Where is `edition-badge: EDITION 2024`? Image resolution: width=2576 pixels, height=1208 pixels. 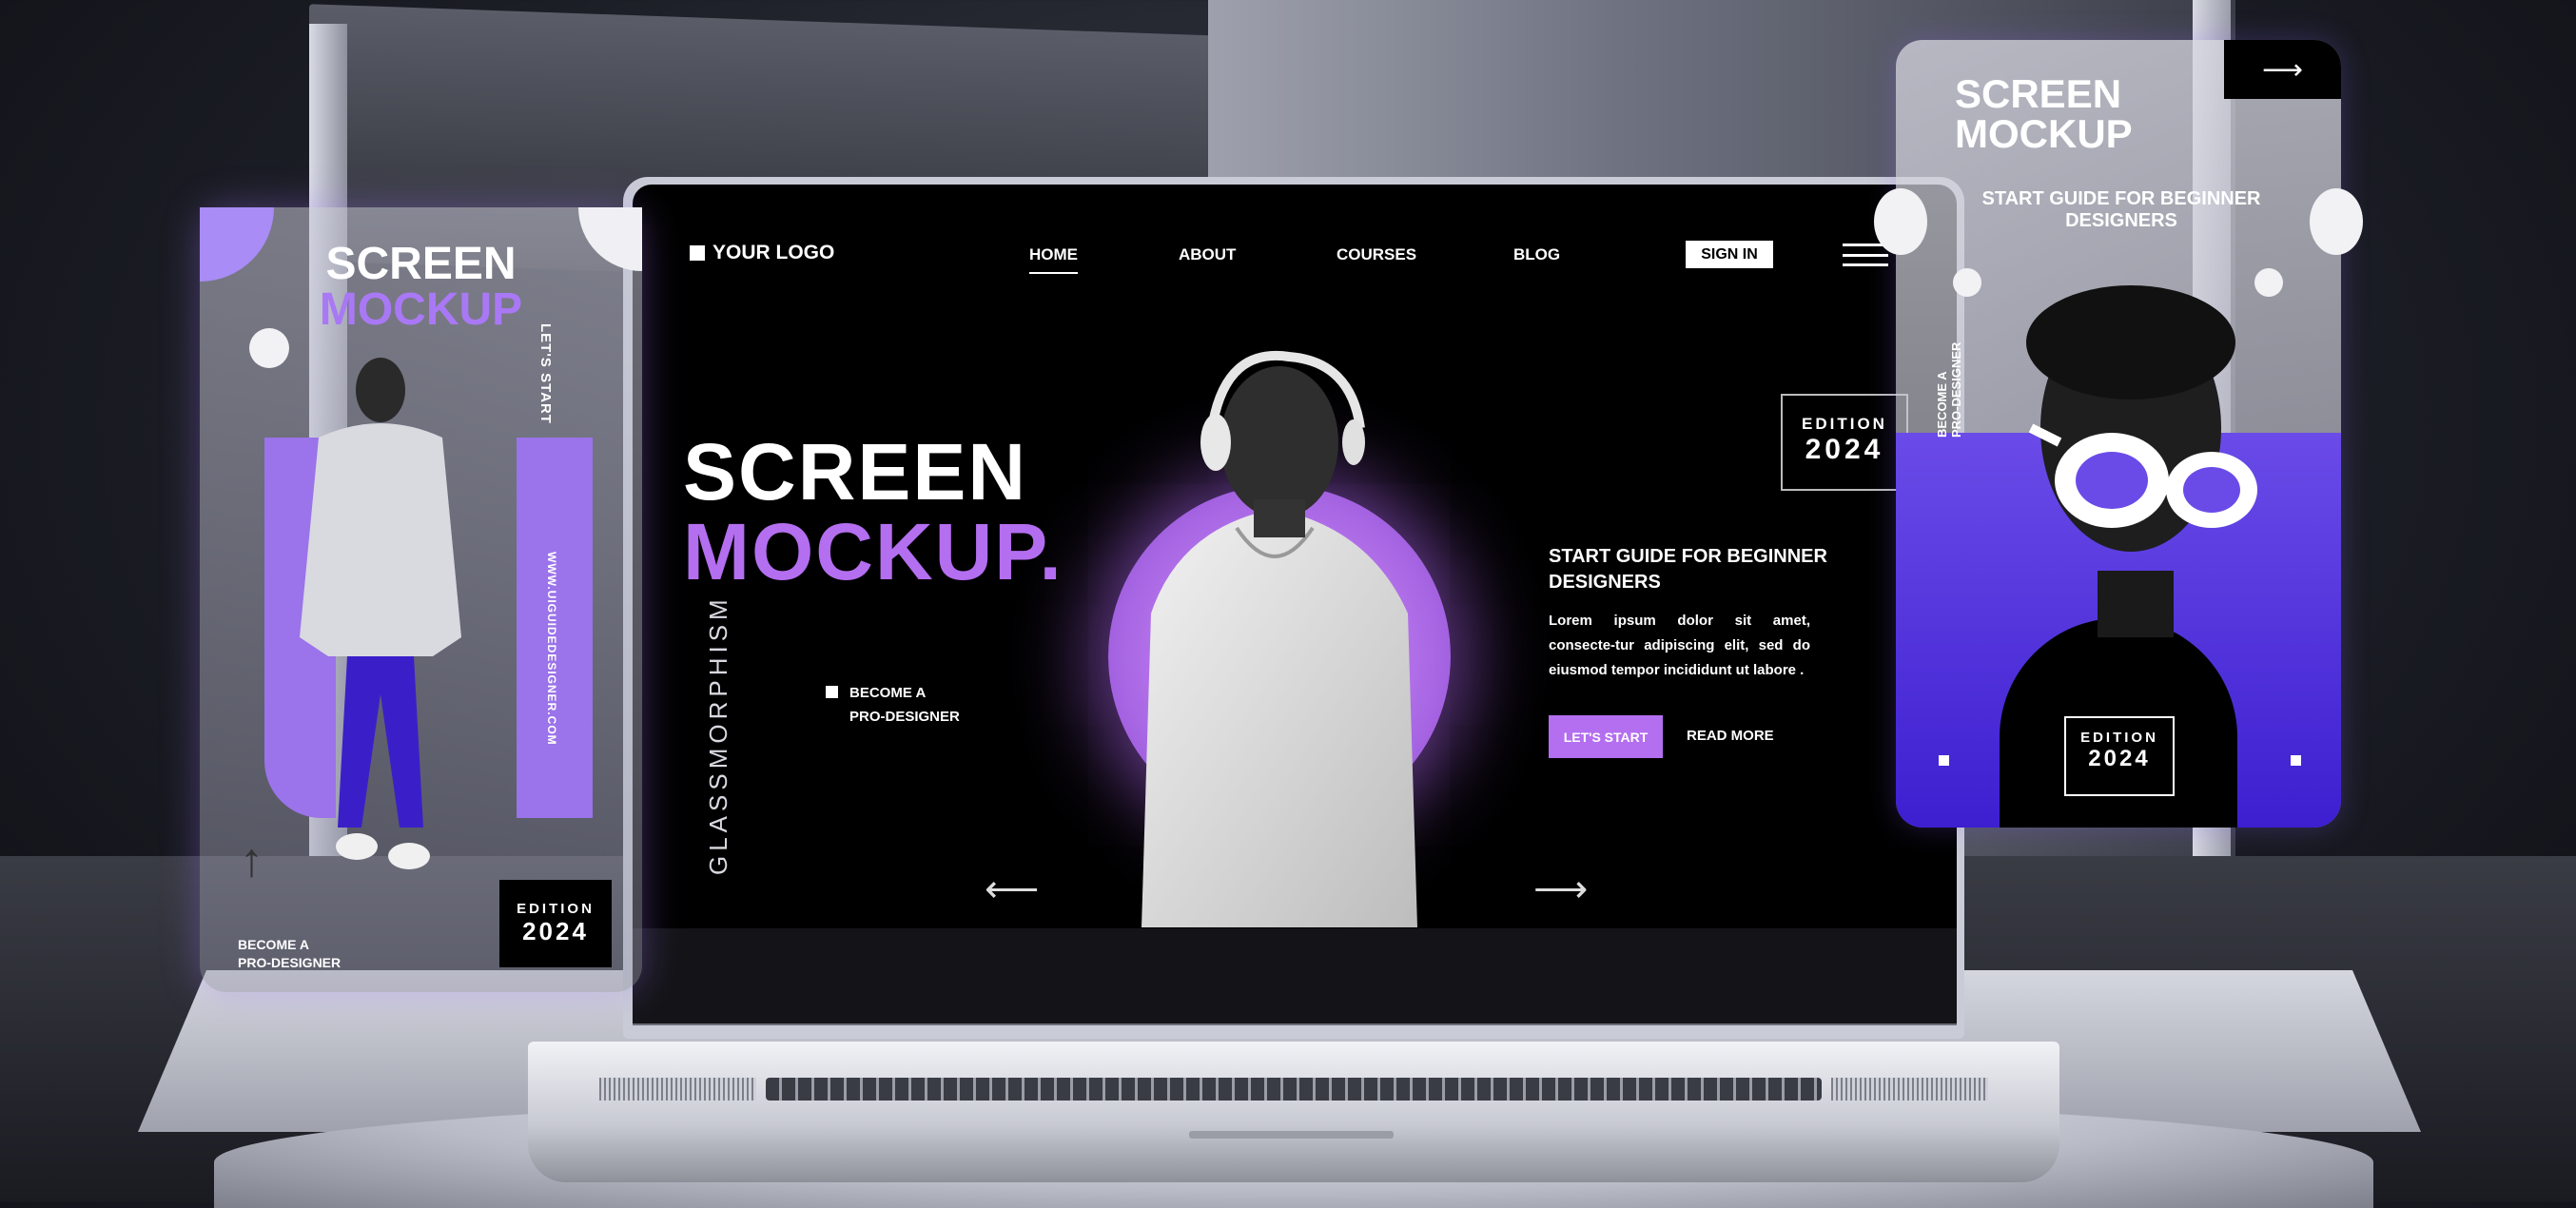 edition-badge: EDITION 2024 is located at coordinates (1845, 443).